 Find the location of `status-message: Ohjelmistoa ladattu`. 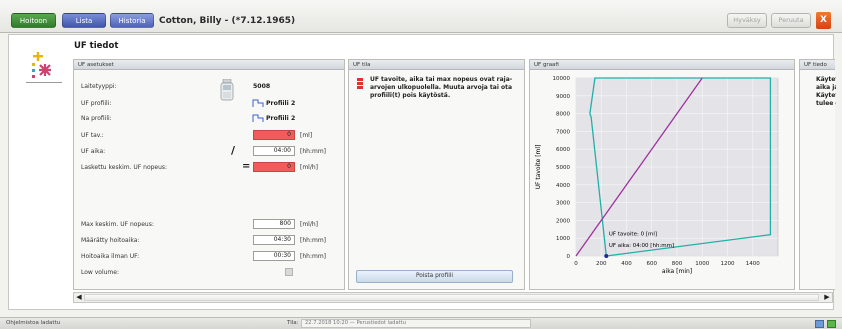

status-message: Ohjelmistoa ladattu is located at coordinates (33, 323).